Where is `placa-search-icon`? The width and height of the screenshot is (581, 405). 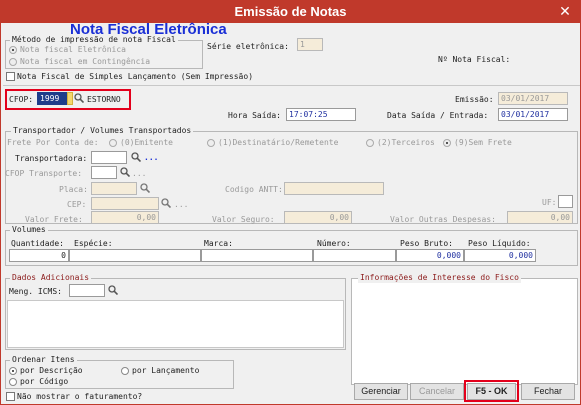
placa-search-icon is located at coordinates (145, 188).